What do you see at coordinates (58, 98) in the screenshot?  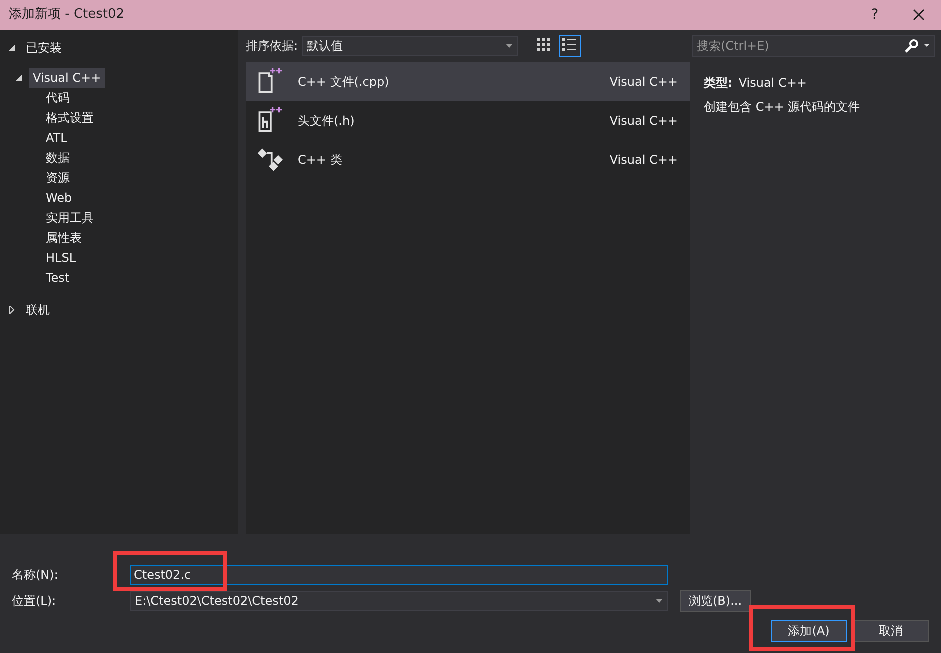 I see `tree-item: 代码` at bounding box center [58, 98].